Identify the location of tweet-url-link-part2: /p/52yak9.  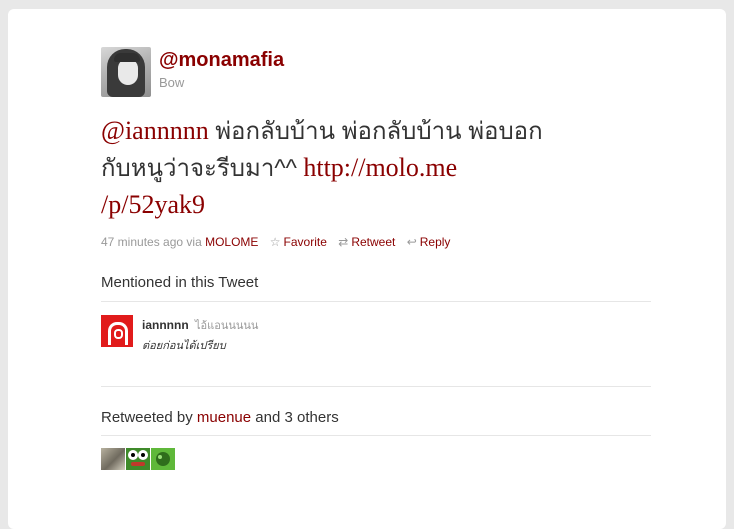
(153, 204).